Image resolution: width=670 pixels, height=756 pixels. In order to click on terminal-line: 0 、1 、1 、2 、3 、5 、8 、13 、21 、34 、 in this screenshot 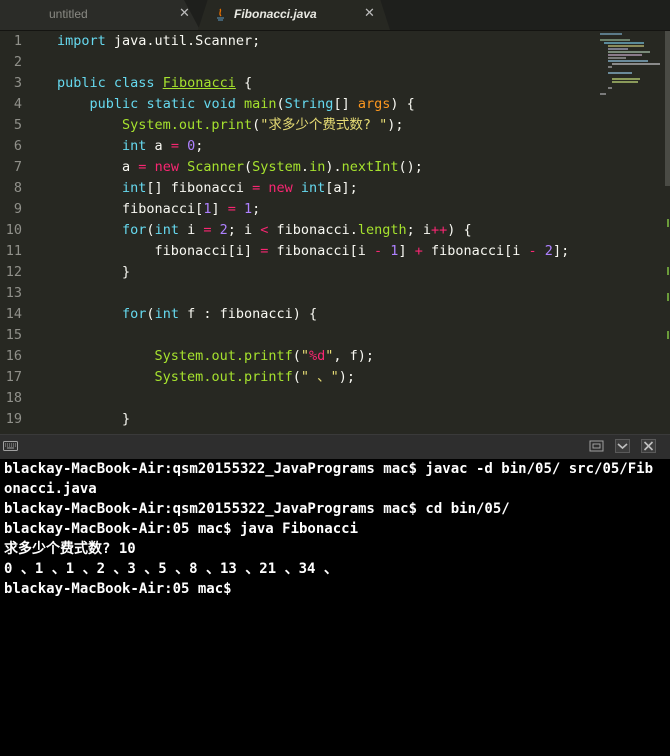, I will do `click(171, 569)`.